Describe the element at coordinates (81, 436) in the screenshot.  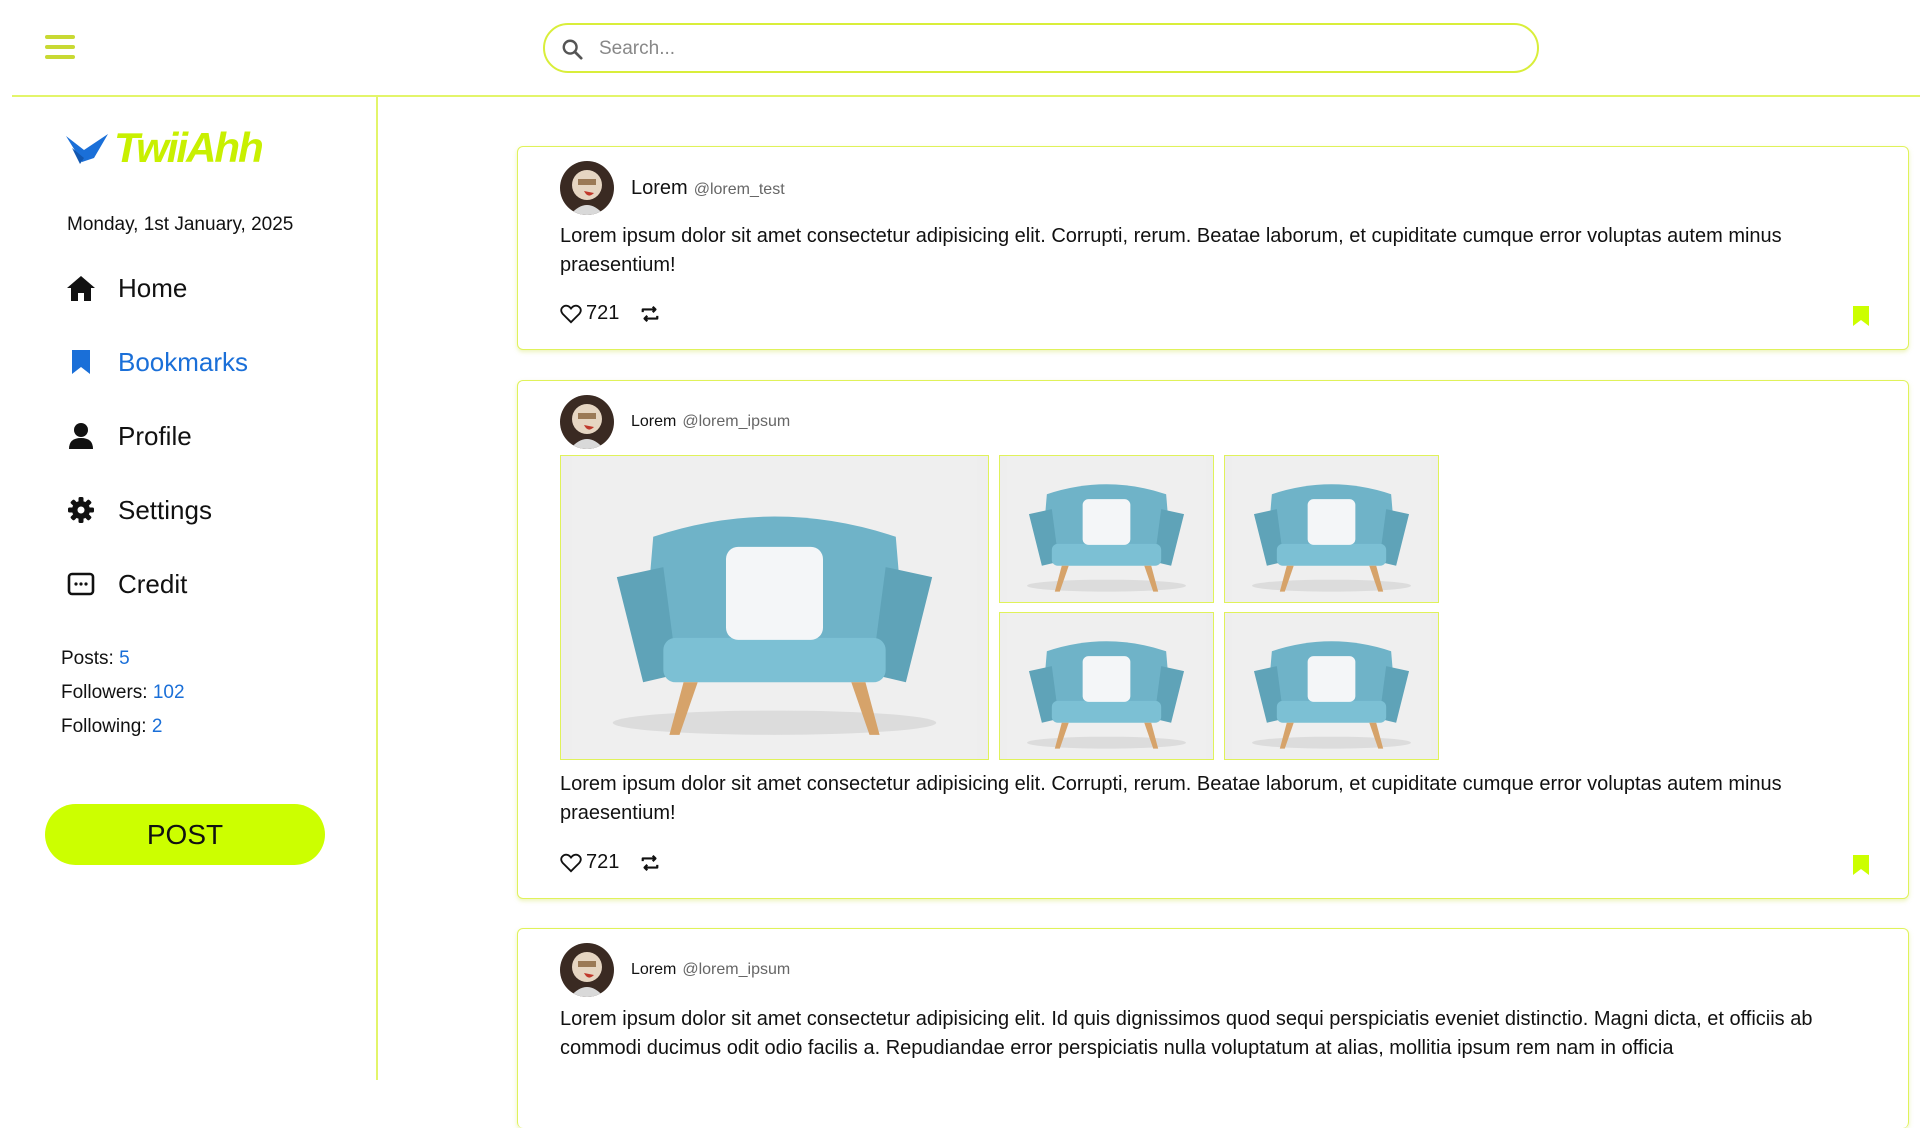
I see `user-icon` at that location.